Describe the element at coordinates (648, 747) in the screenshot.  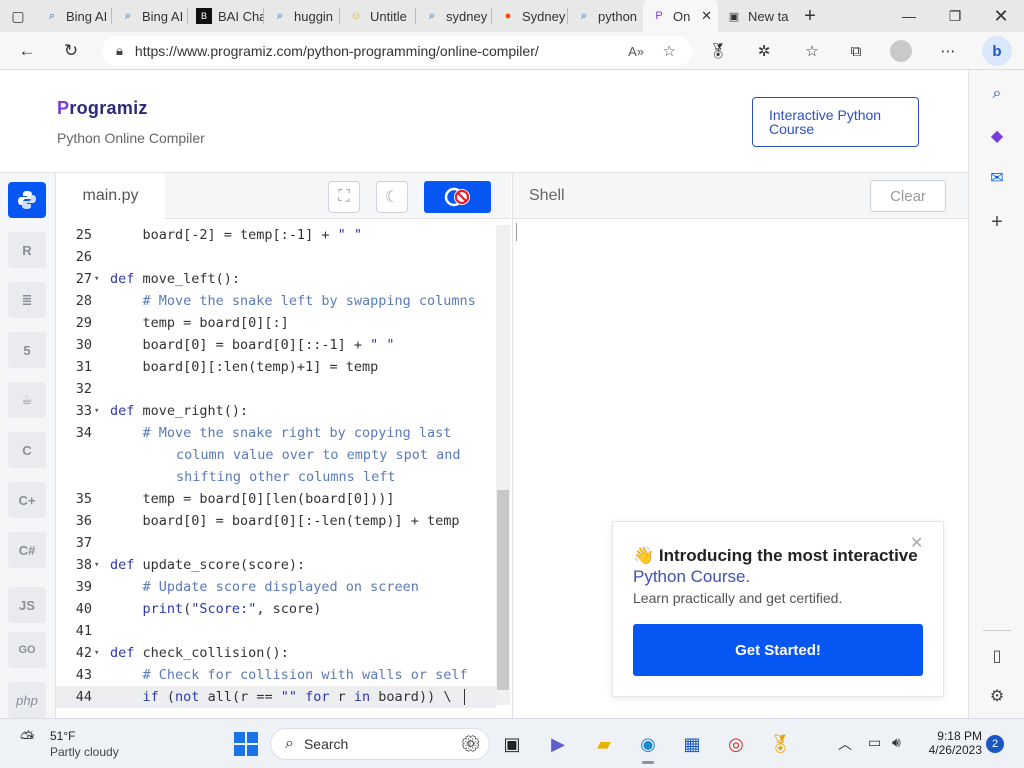
I see `edge-icon: ◉` at that location.